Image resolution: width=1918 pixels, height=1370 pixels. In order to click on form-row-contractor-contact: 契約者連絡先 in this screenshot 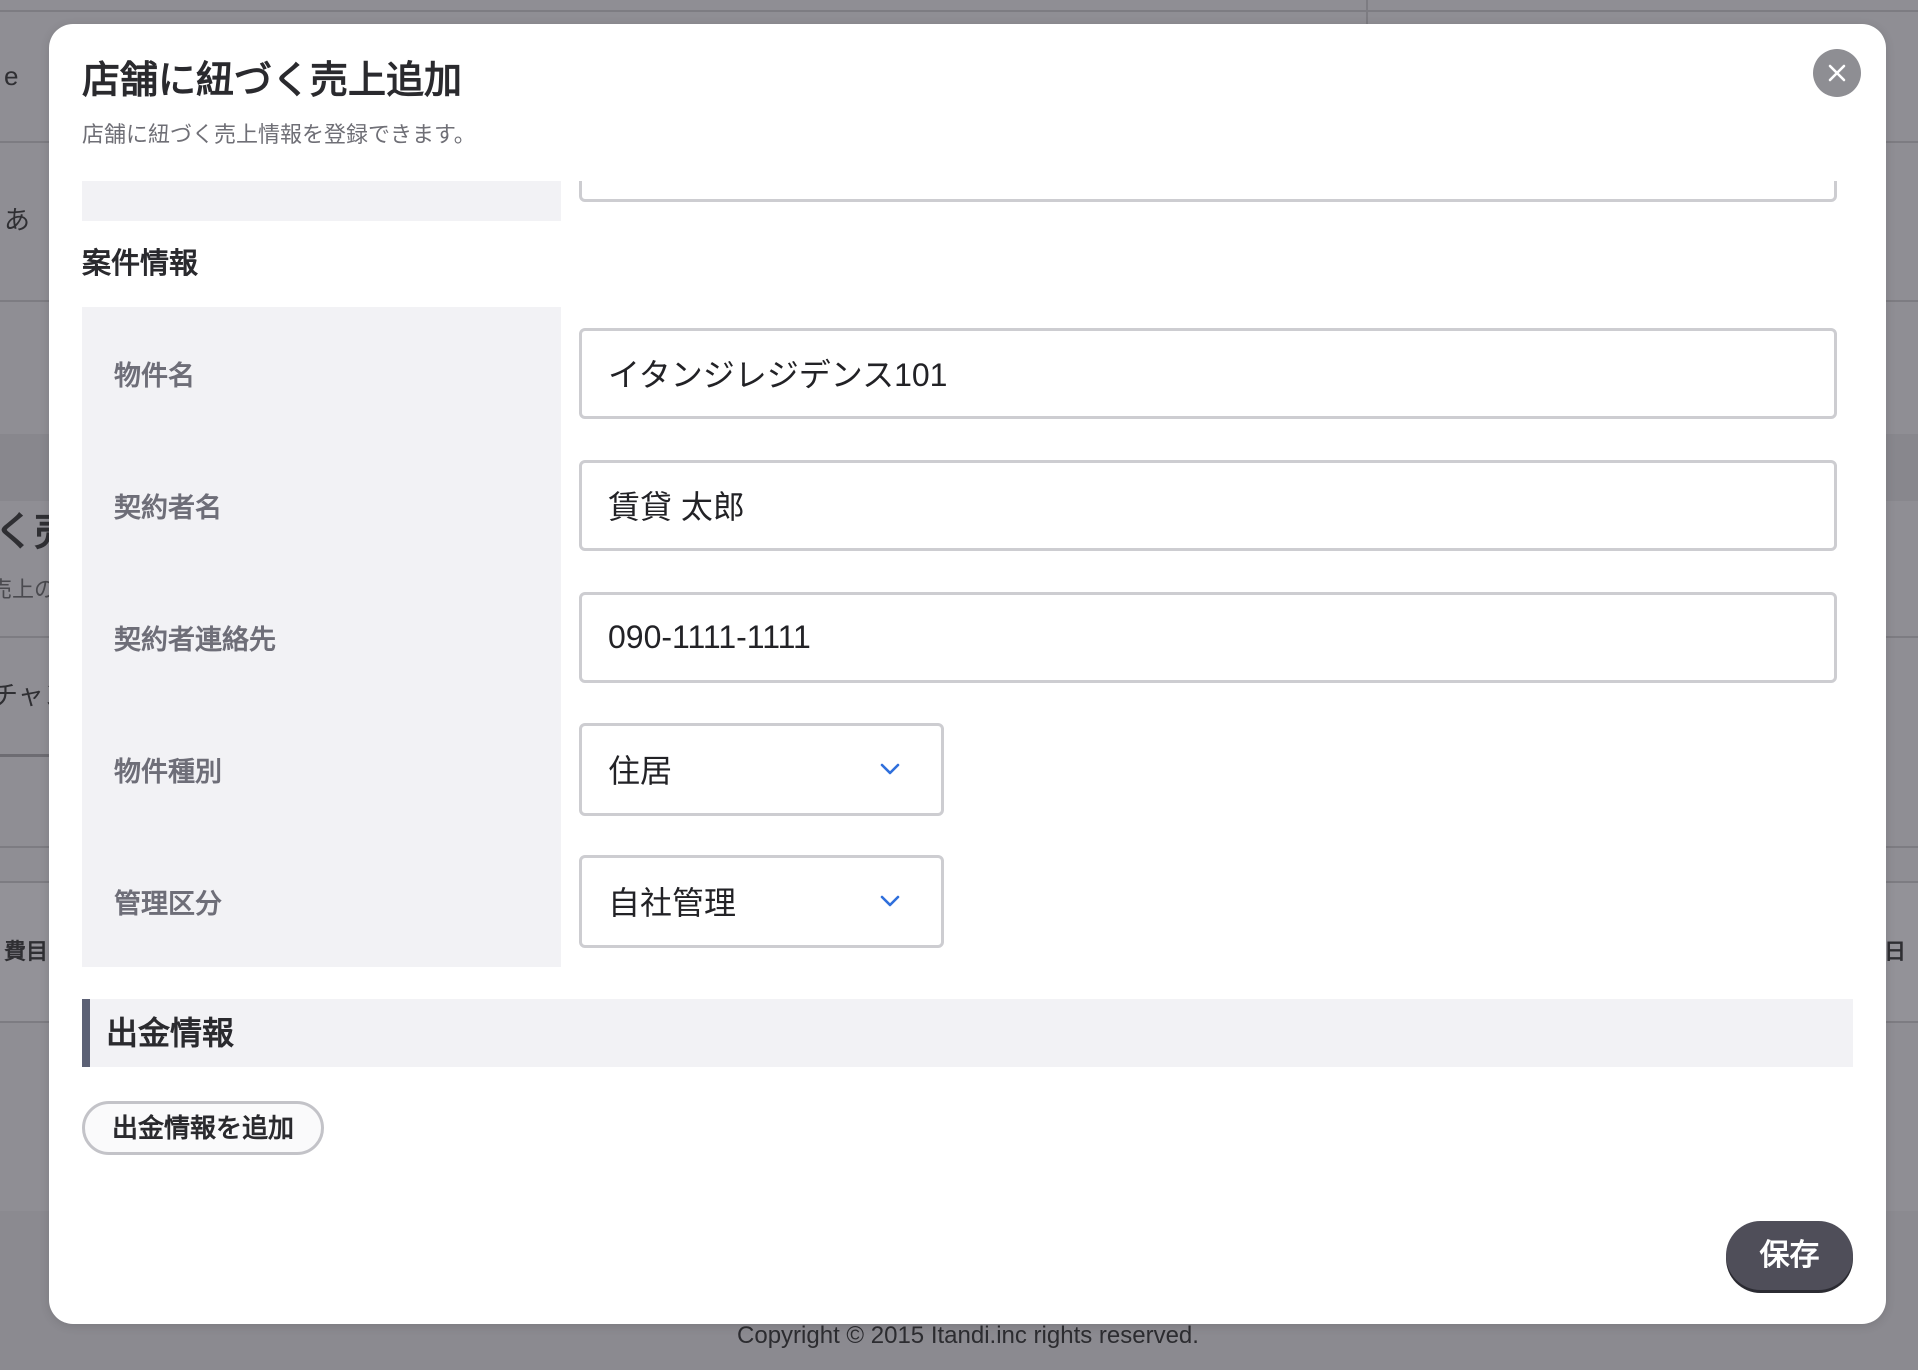, I will do `click(967, 637)`.